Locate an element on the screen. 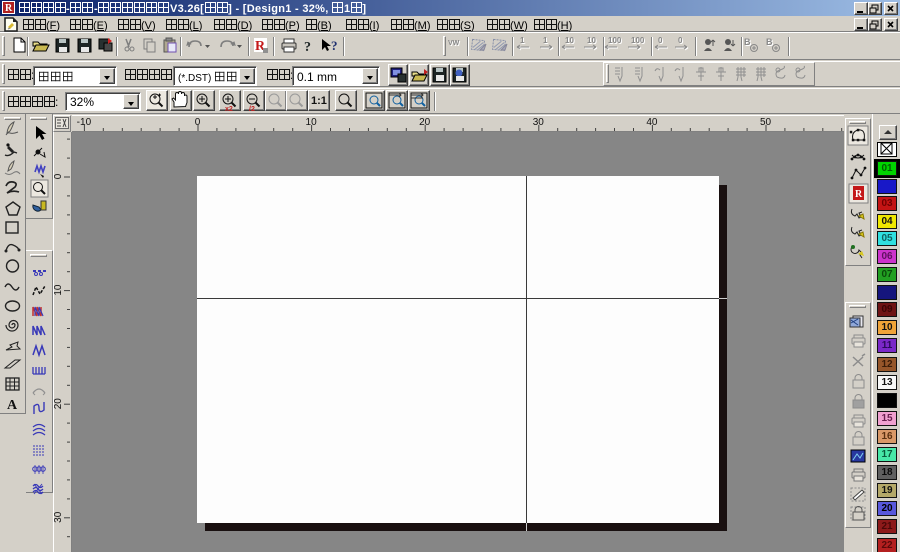 Image resolution: width=900 pixels, height=552 pixels. svg-text: /2 is located at coordinates (252, 109).